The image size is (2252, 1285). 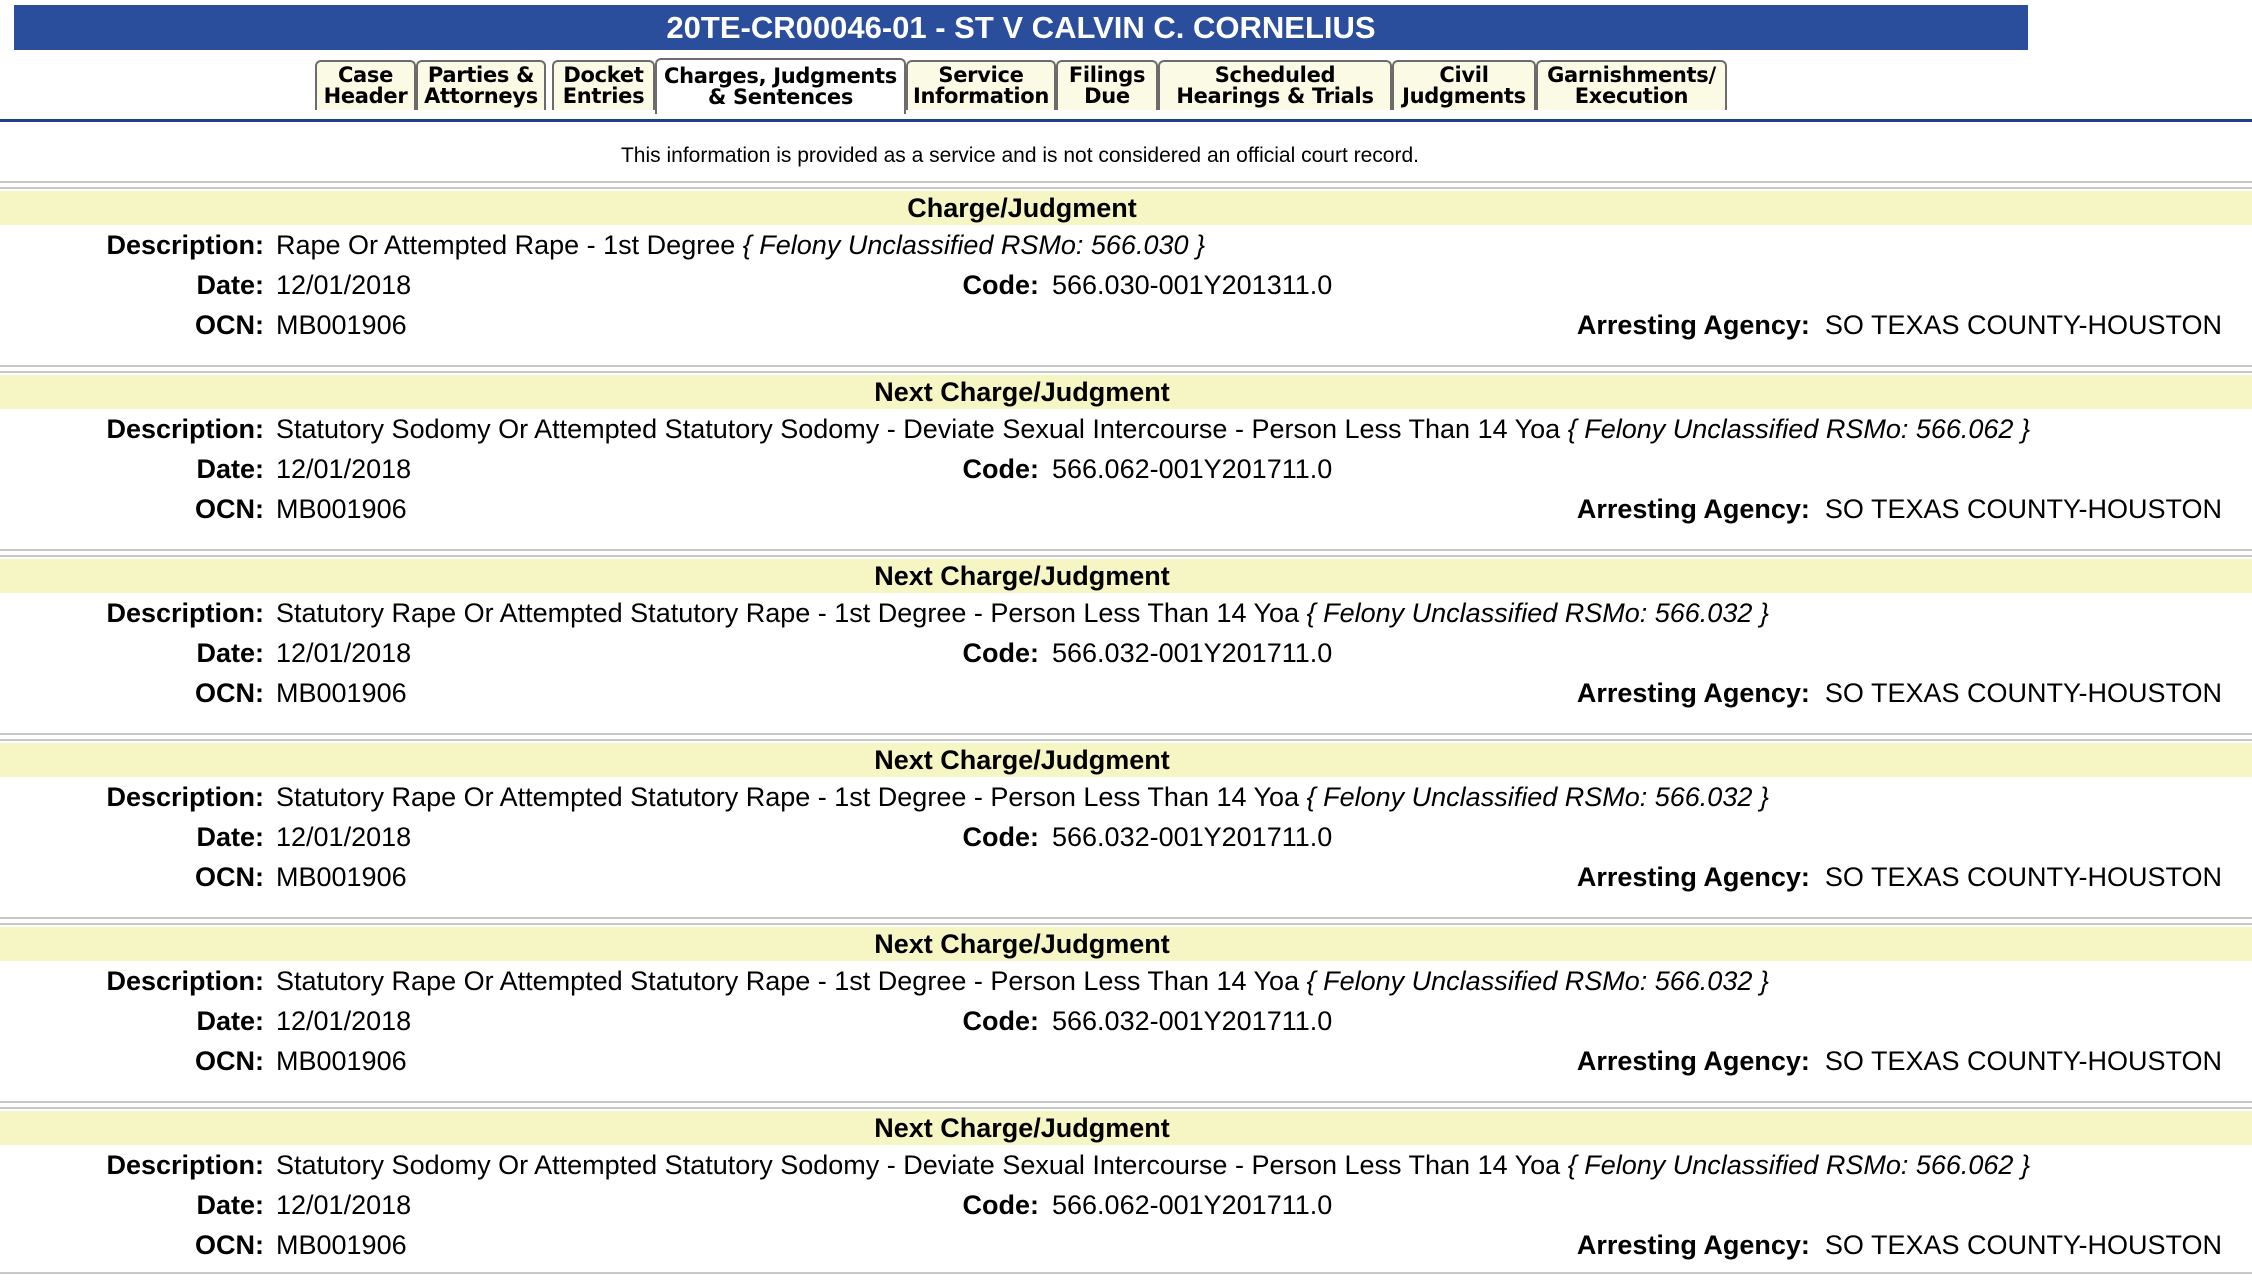 What do you see at coordinates (1107, 96) in the screenshot?
I see `tab-label-line2: Due` at bounding box center [1107, 96].